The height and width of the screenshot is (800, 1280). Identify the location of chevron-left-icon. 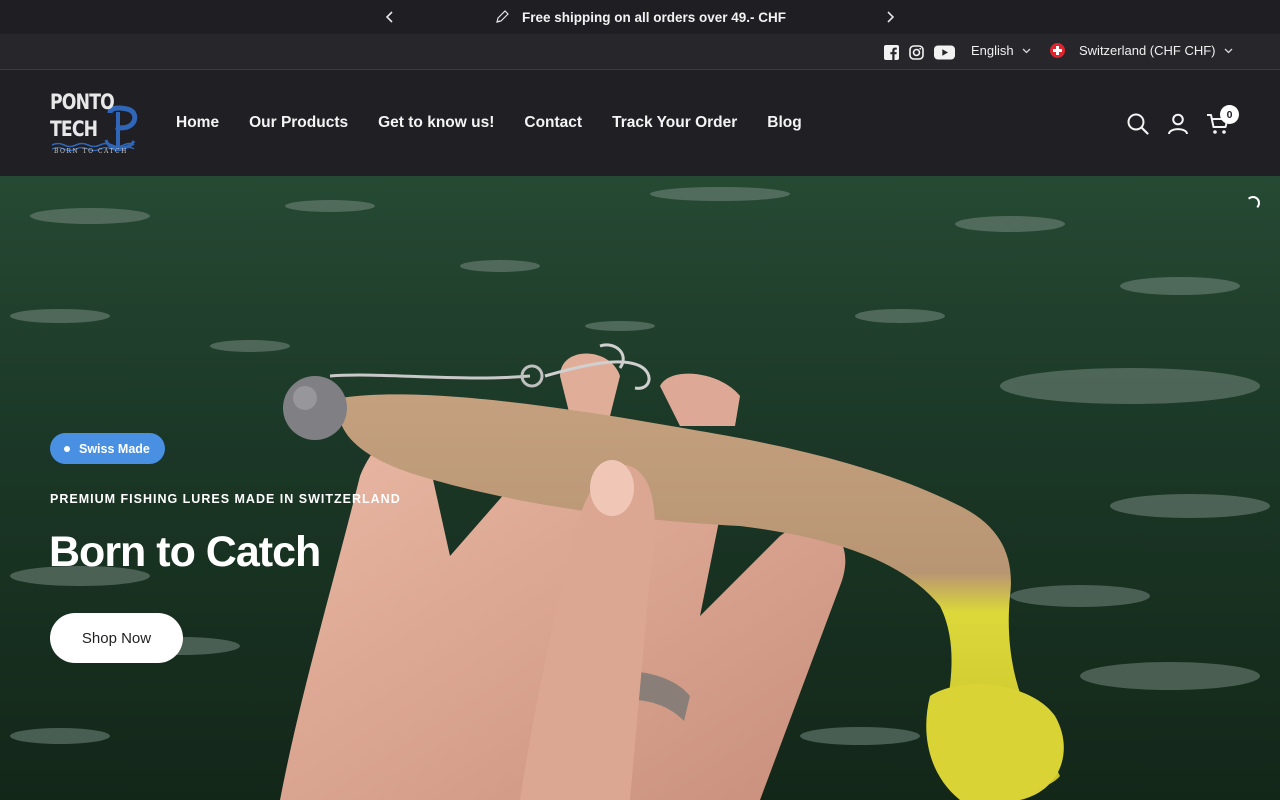
(389, 17).